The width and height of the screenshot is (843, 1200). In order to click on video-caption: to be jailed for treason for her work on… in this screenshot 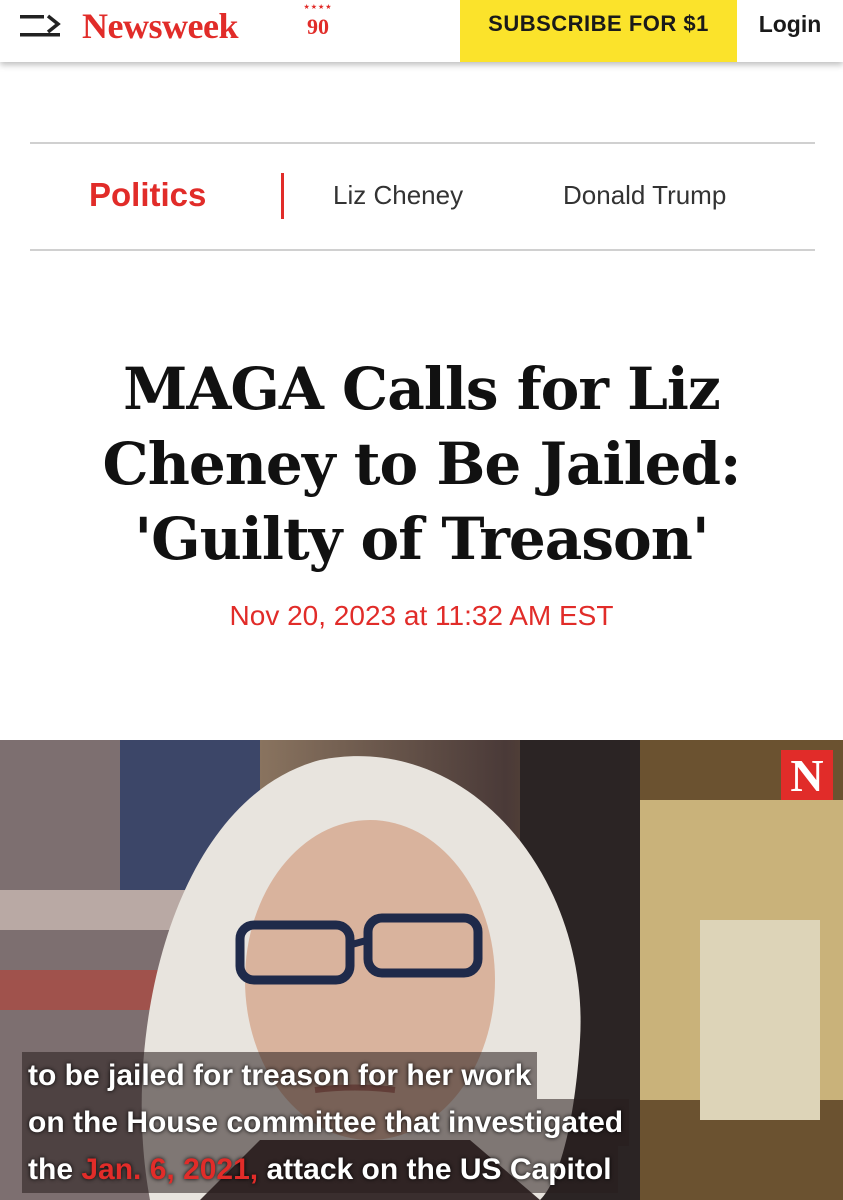, I will do `click(326, 1122)`.